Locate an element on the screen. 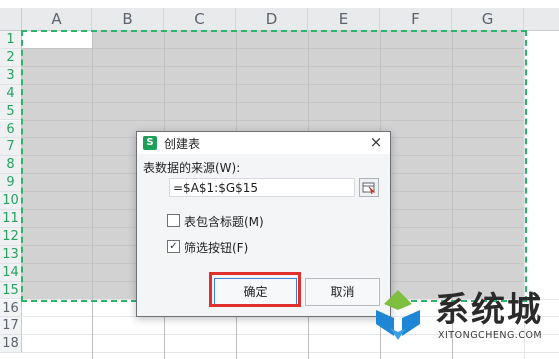 The width and height of the screenshot is (559, 359). row-header-18: 18 is located at coordinates (11, 344).